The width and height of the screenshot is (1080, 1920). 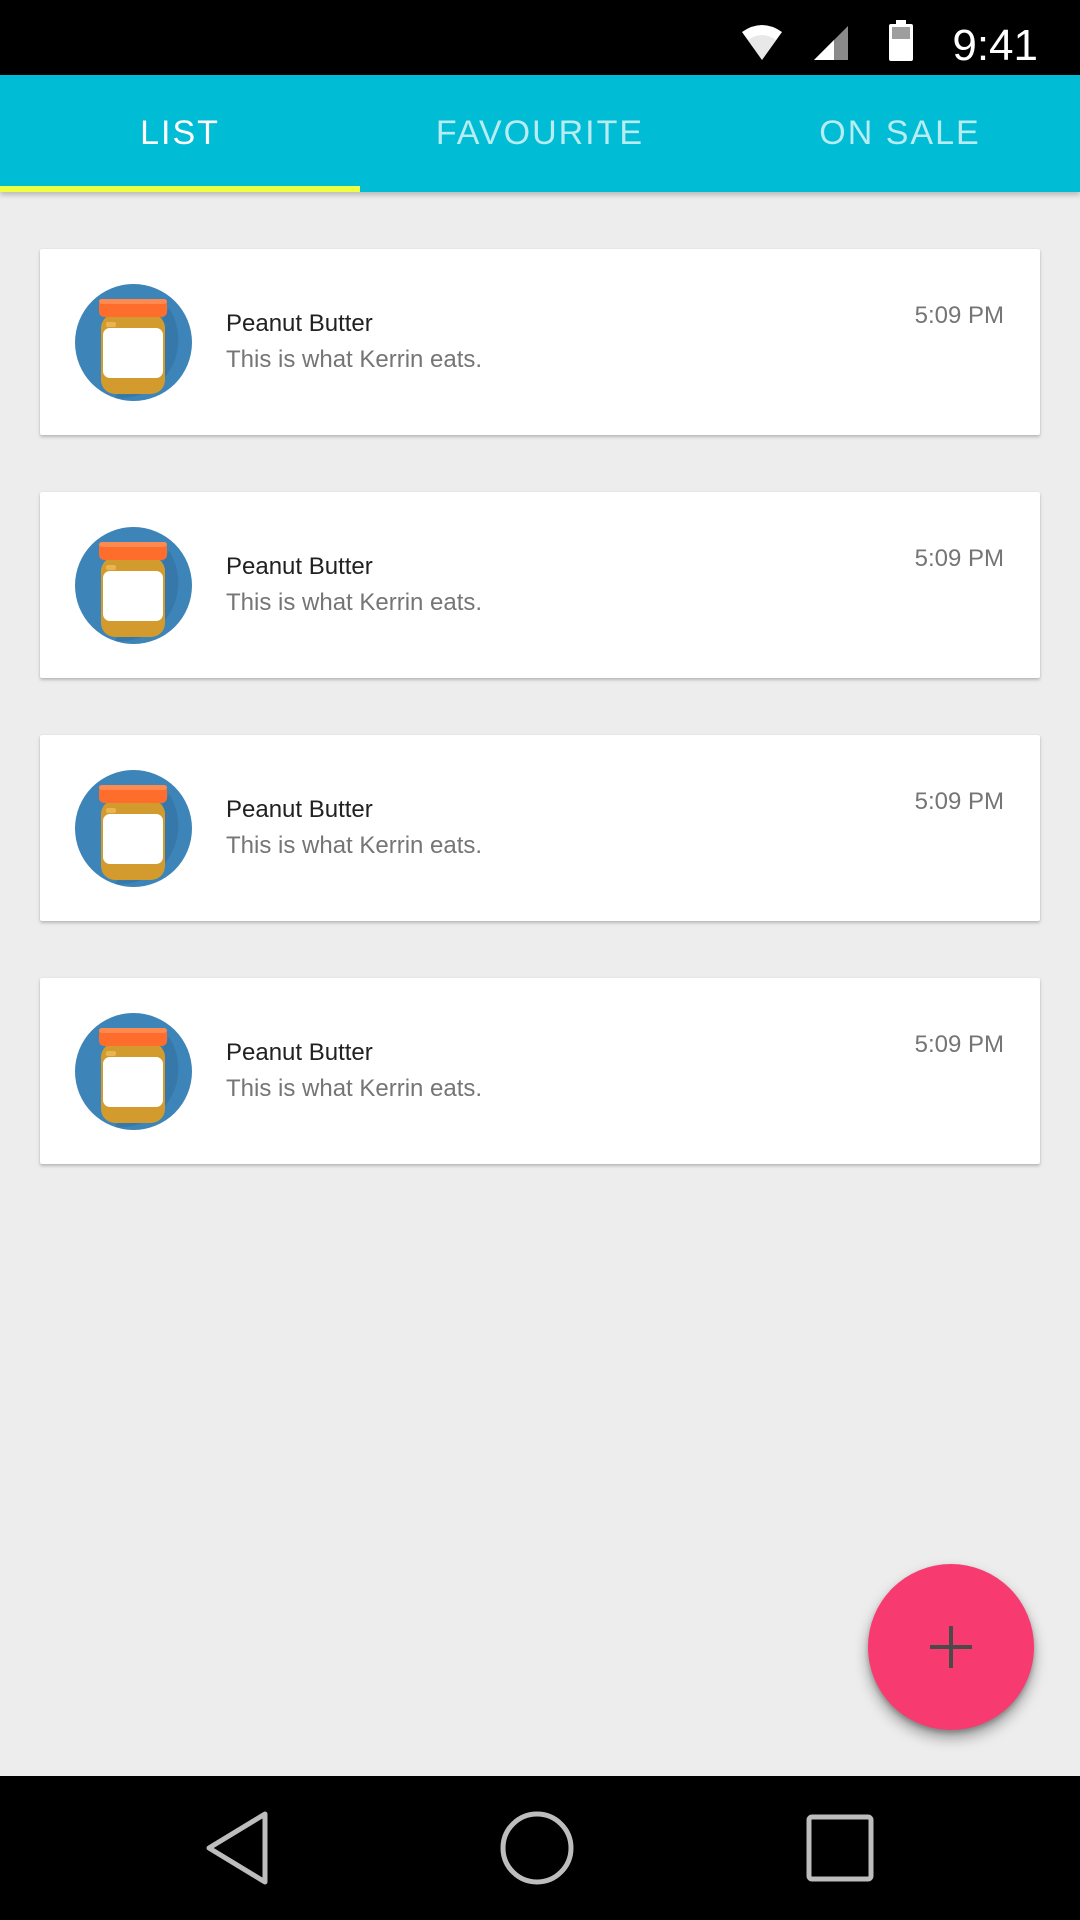 I want to click on status-time: 9:41, so click(x=995, y=45).